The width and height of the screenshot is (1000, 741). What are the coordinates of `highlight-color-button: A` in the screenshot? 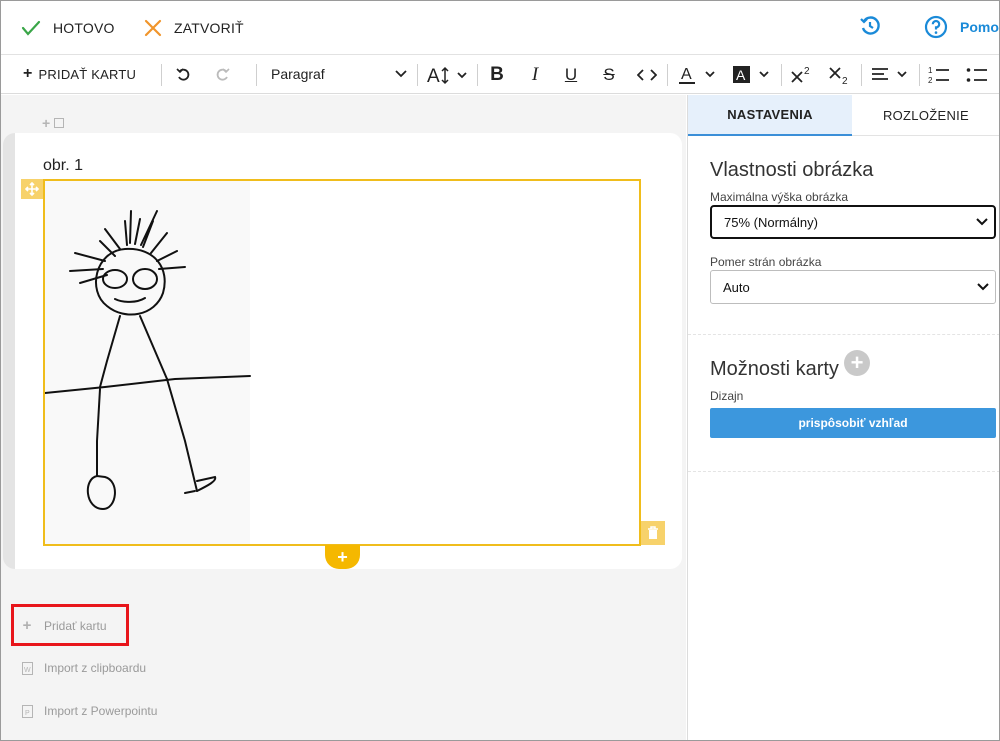 It's located at (753, 75).